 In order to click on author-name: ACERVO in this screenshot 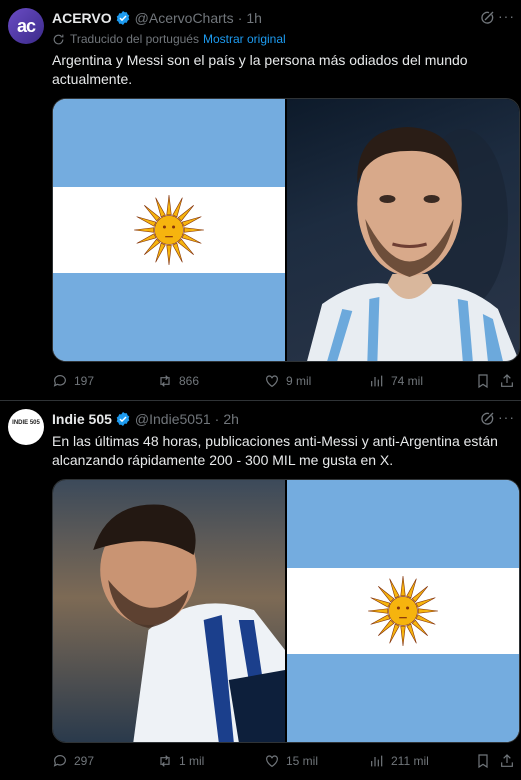, I will do `click(82, 18)`.